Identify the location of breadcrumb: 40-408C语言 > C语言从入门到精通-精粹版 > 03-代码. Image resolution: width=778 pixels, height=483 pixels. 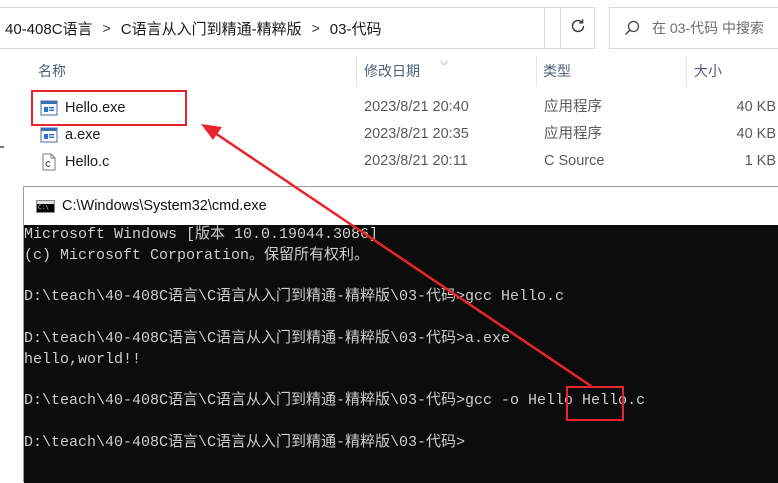
(272, 28).